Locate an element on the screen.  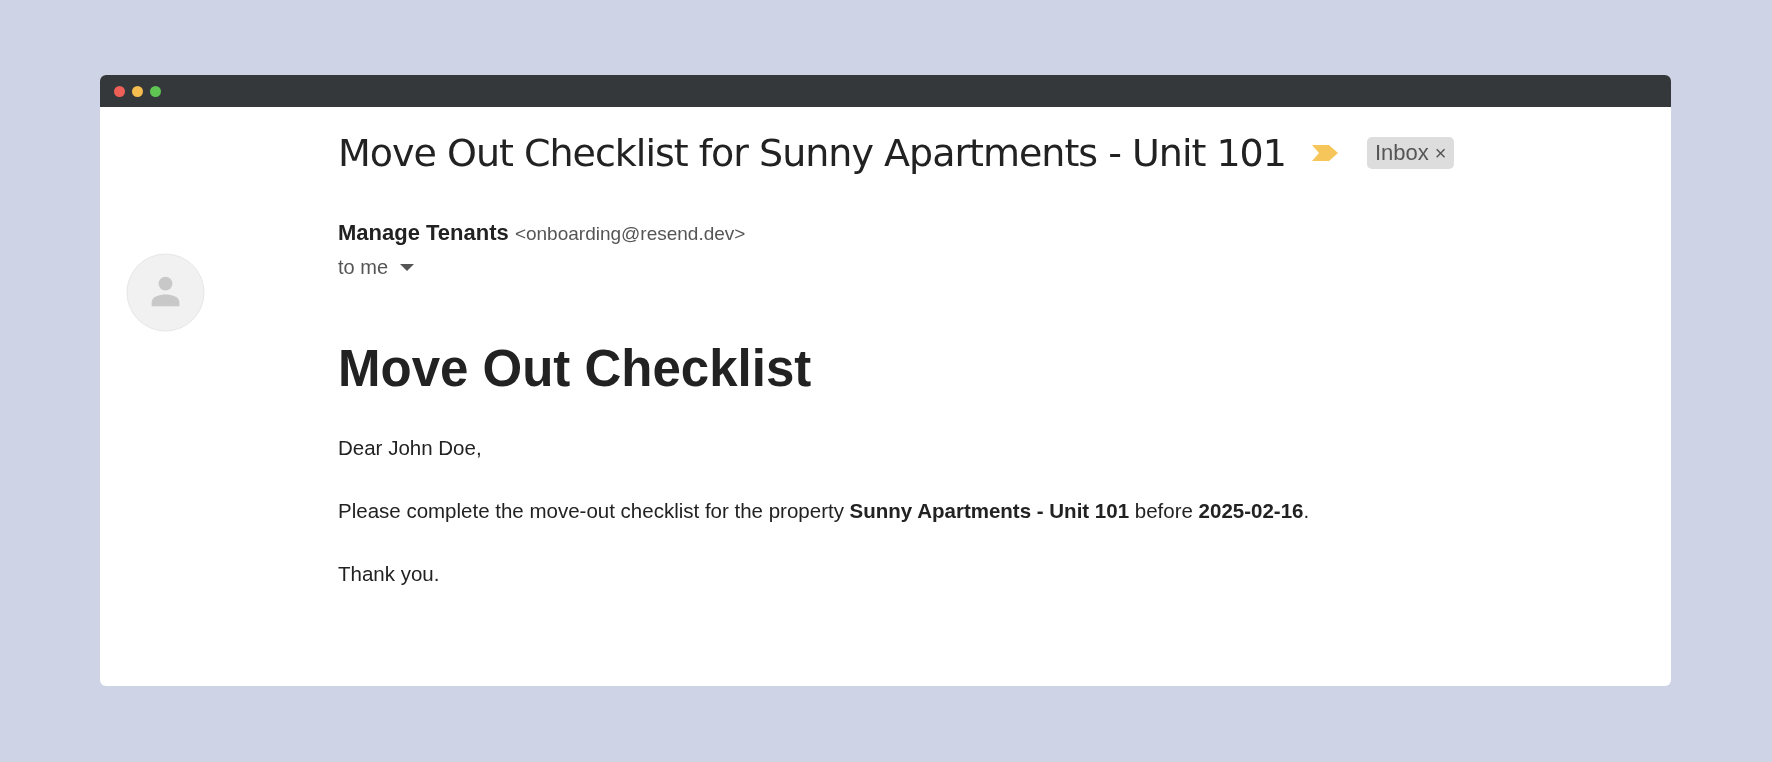
label-text: Inbox is located at coordinates (1401, 153).